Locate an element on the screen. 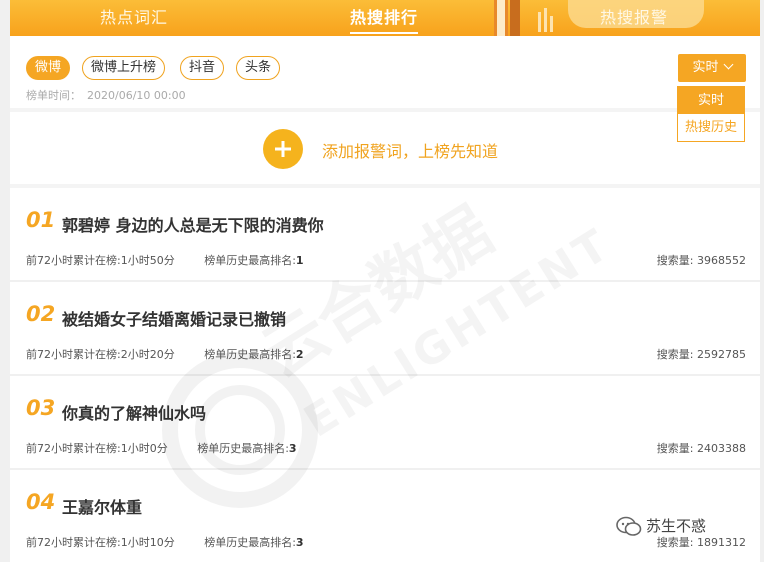 This screenshot has height=562, width=764. wechat-account-tag: 苏生不惑 is located at coordinates (661, 529).